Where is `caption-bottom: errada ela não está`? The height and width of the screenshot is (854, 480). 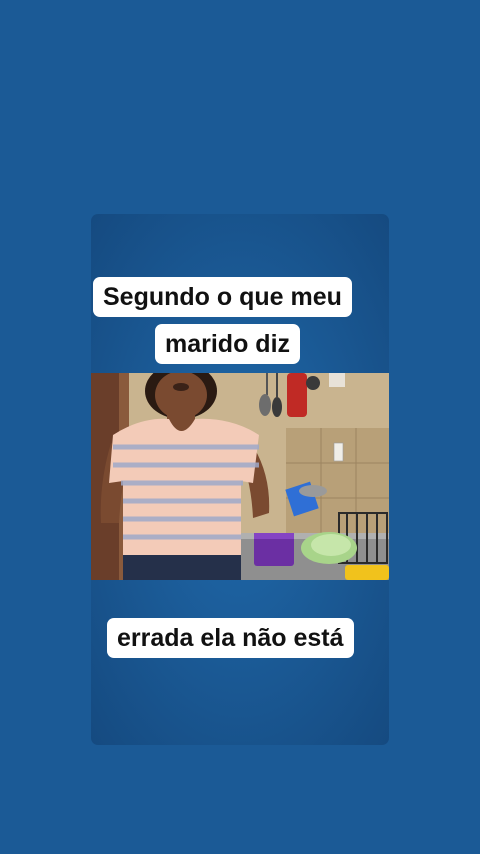 caption-bottom: errada ela não está is located at coordinates (230, 638).